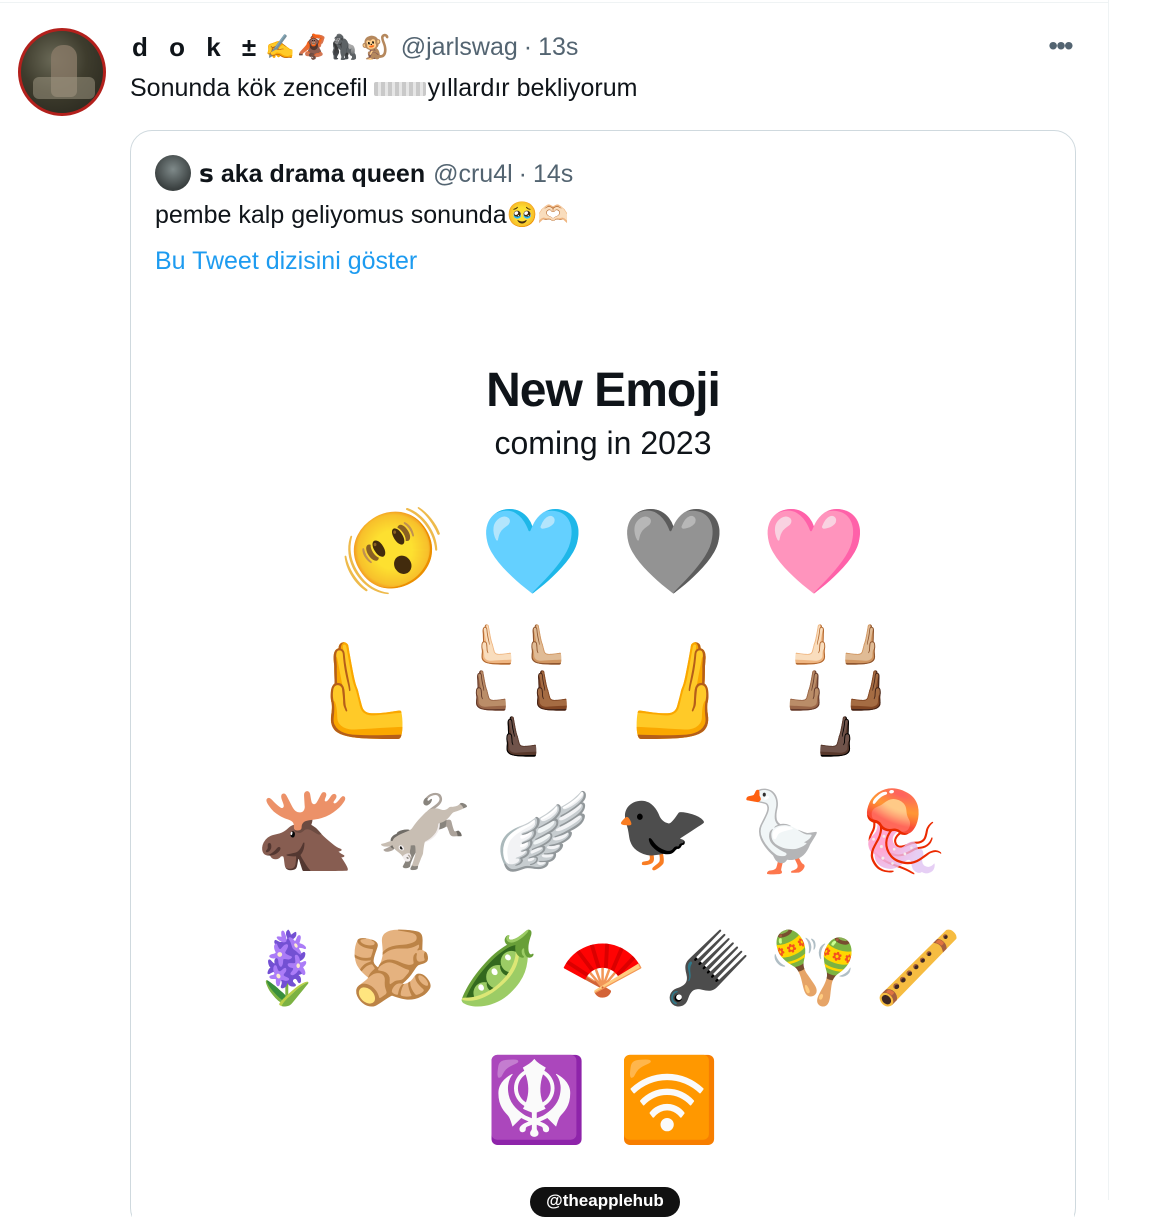  What do you see at coordinates (358, 690) in the screenshot?
I see `leftwards-pushing-hand-icon: 🫷` at bounding box center [358, 690].